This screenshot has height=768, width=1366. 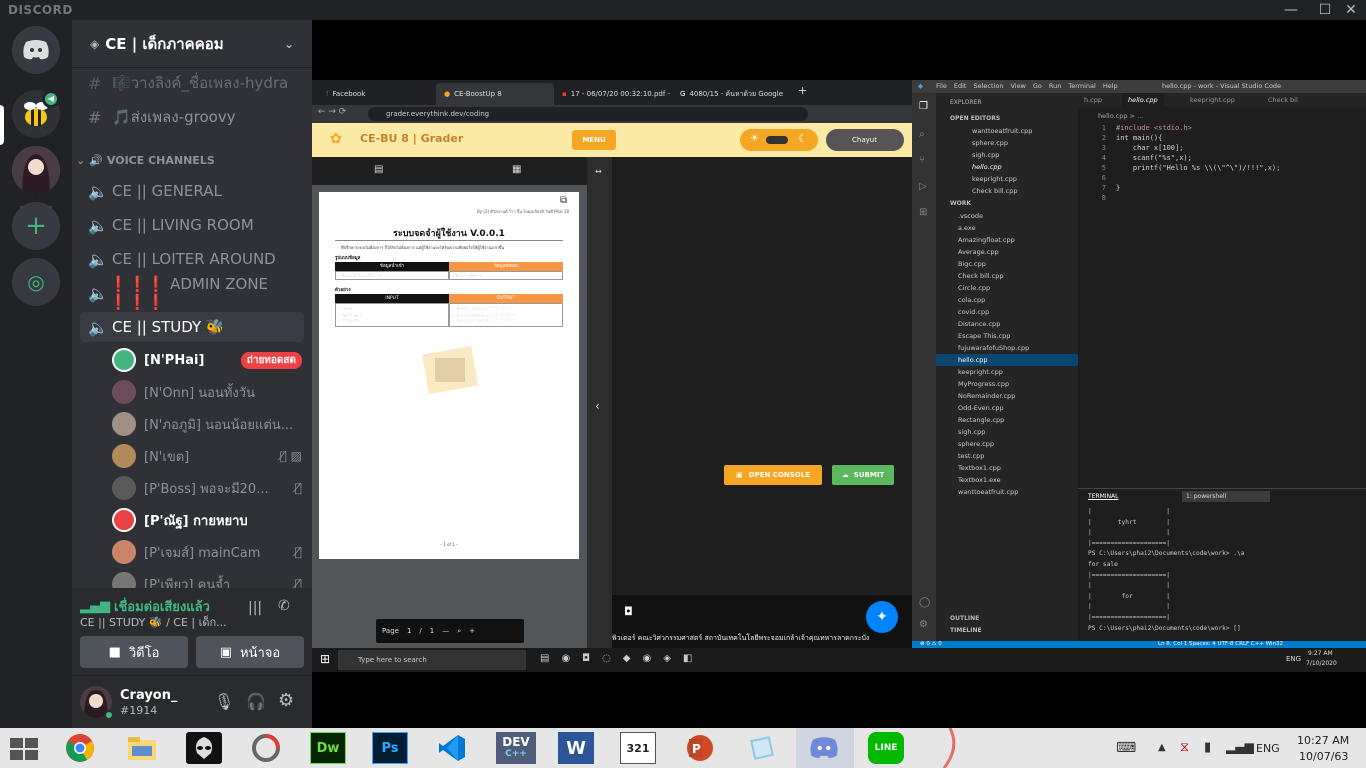 What do you see at coordinates (1017, 86) in the screenshot?
I see `menu-view: View` at bounding box center [1017, 86].